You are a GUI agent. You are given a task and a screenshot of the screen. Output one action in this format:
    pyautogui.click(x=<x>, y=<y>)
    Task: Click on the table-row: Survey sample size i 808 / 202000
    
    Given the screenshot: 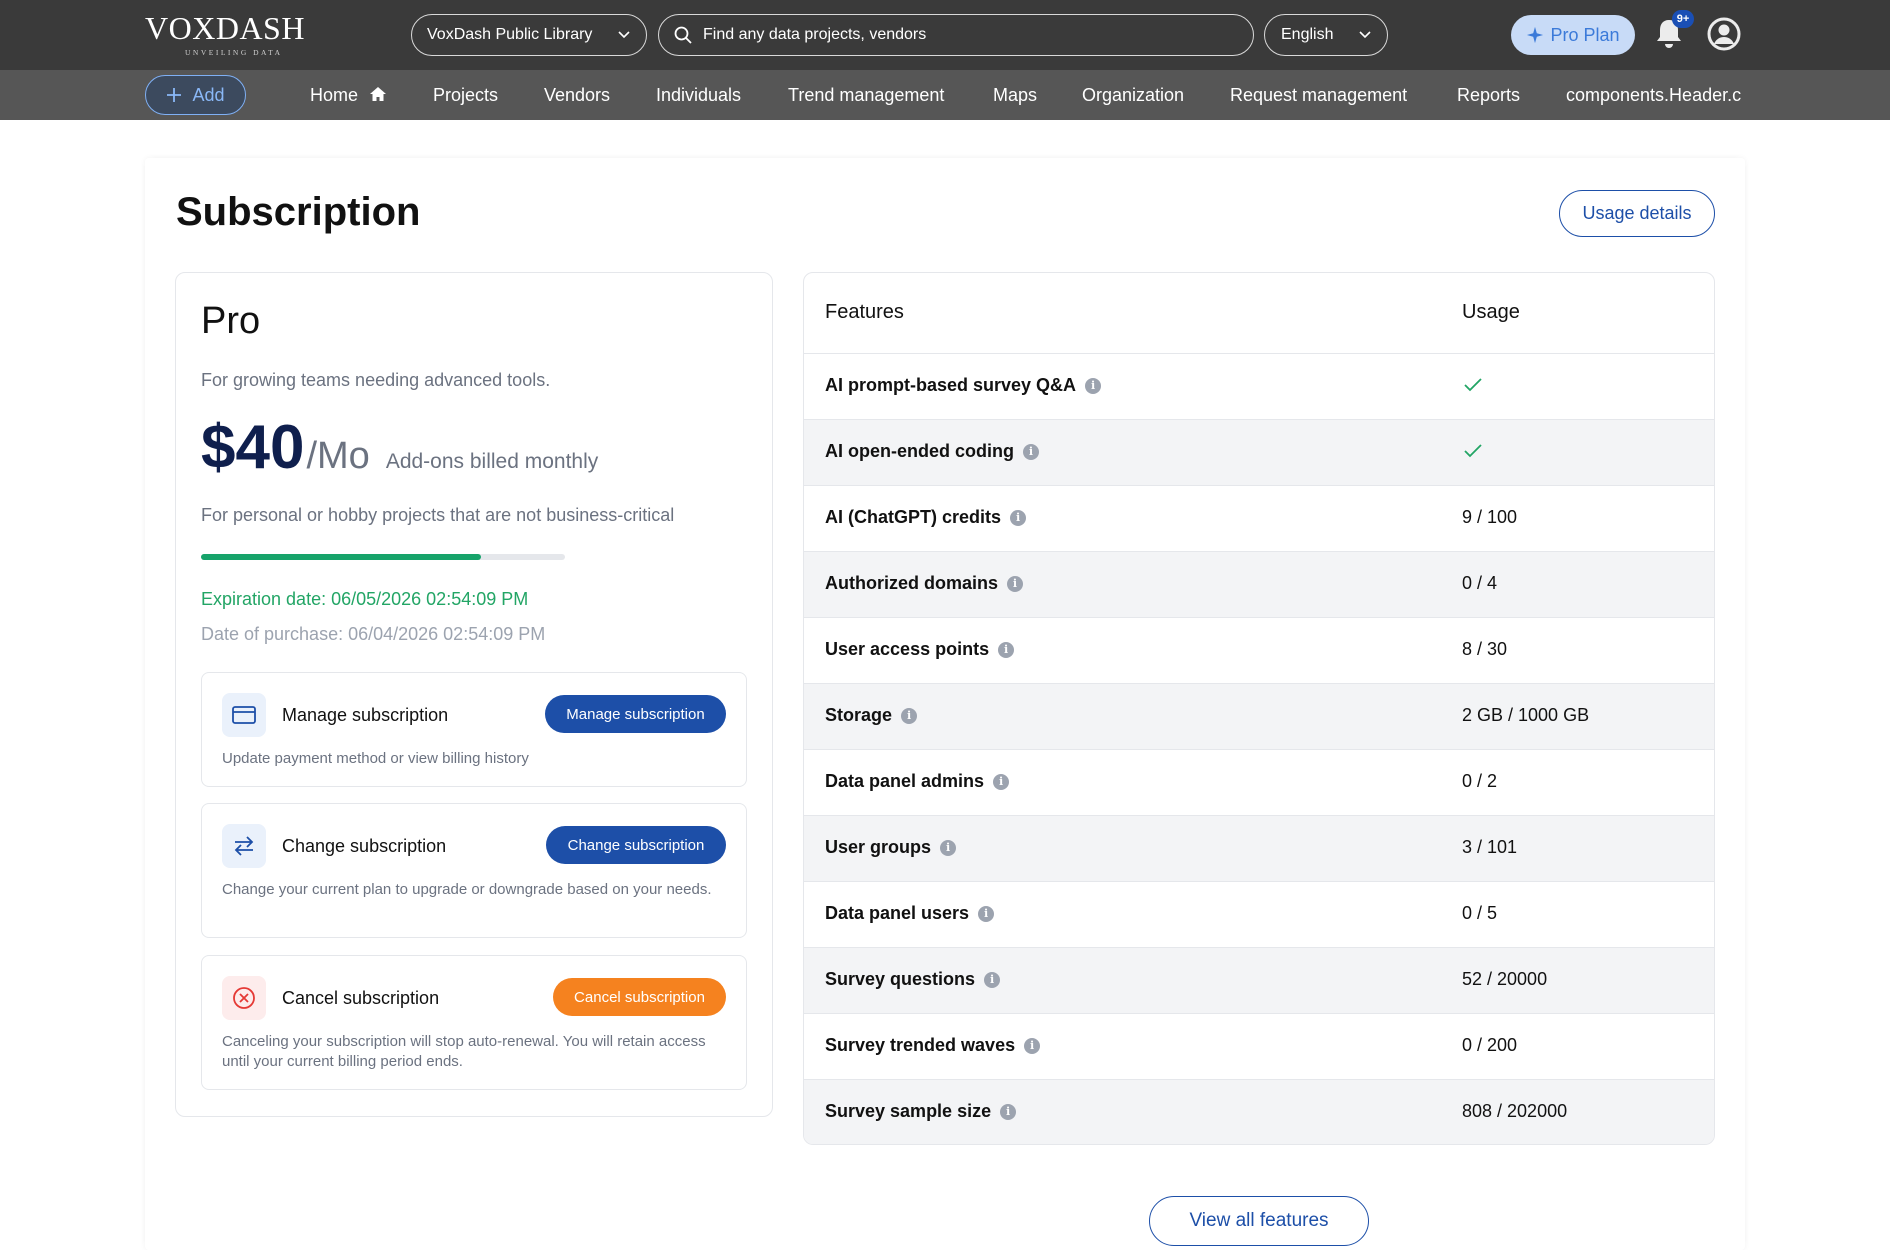 What is the action you would take?
    pyautogui.click(x=1259, y=1112)
    